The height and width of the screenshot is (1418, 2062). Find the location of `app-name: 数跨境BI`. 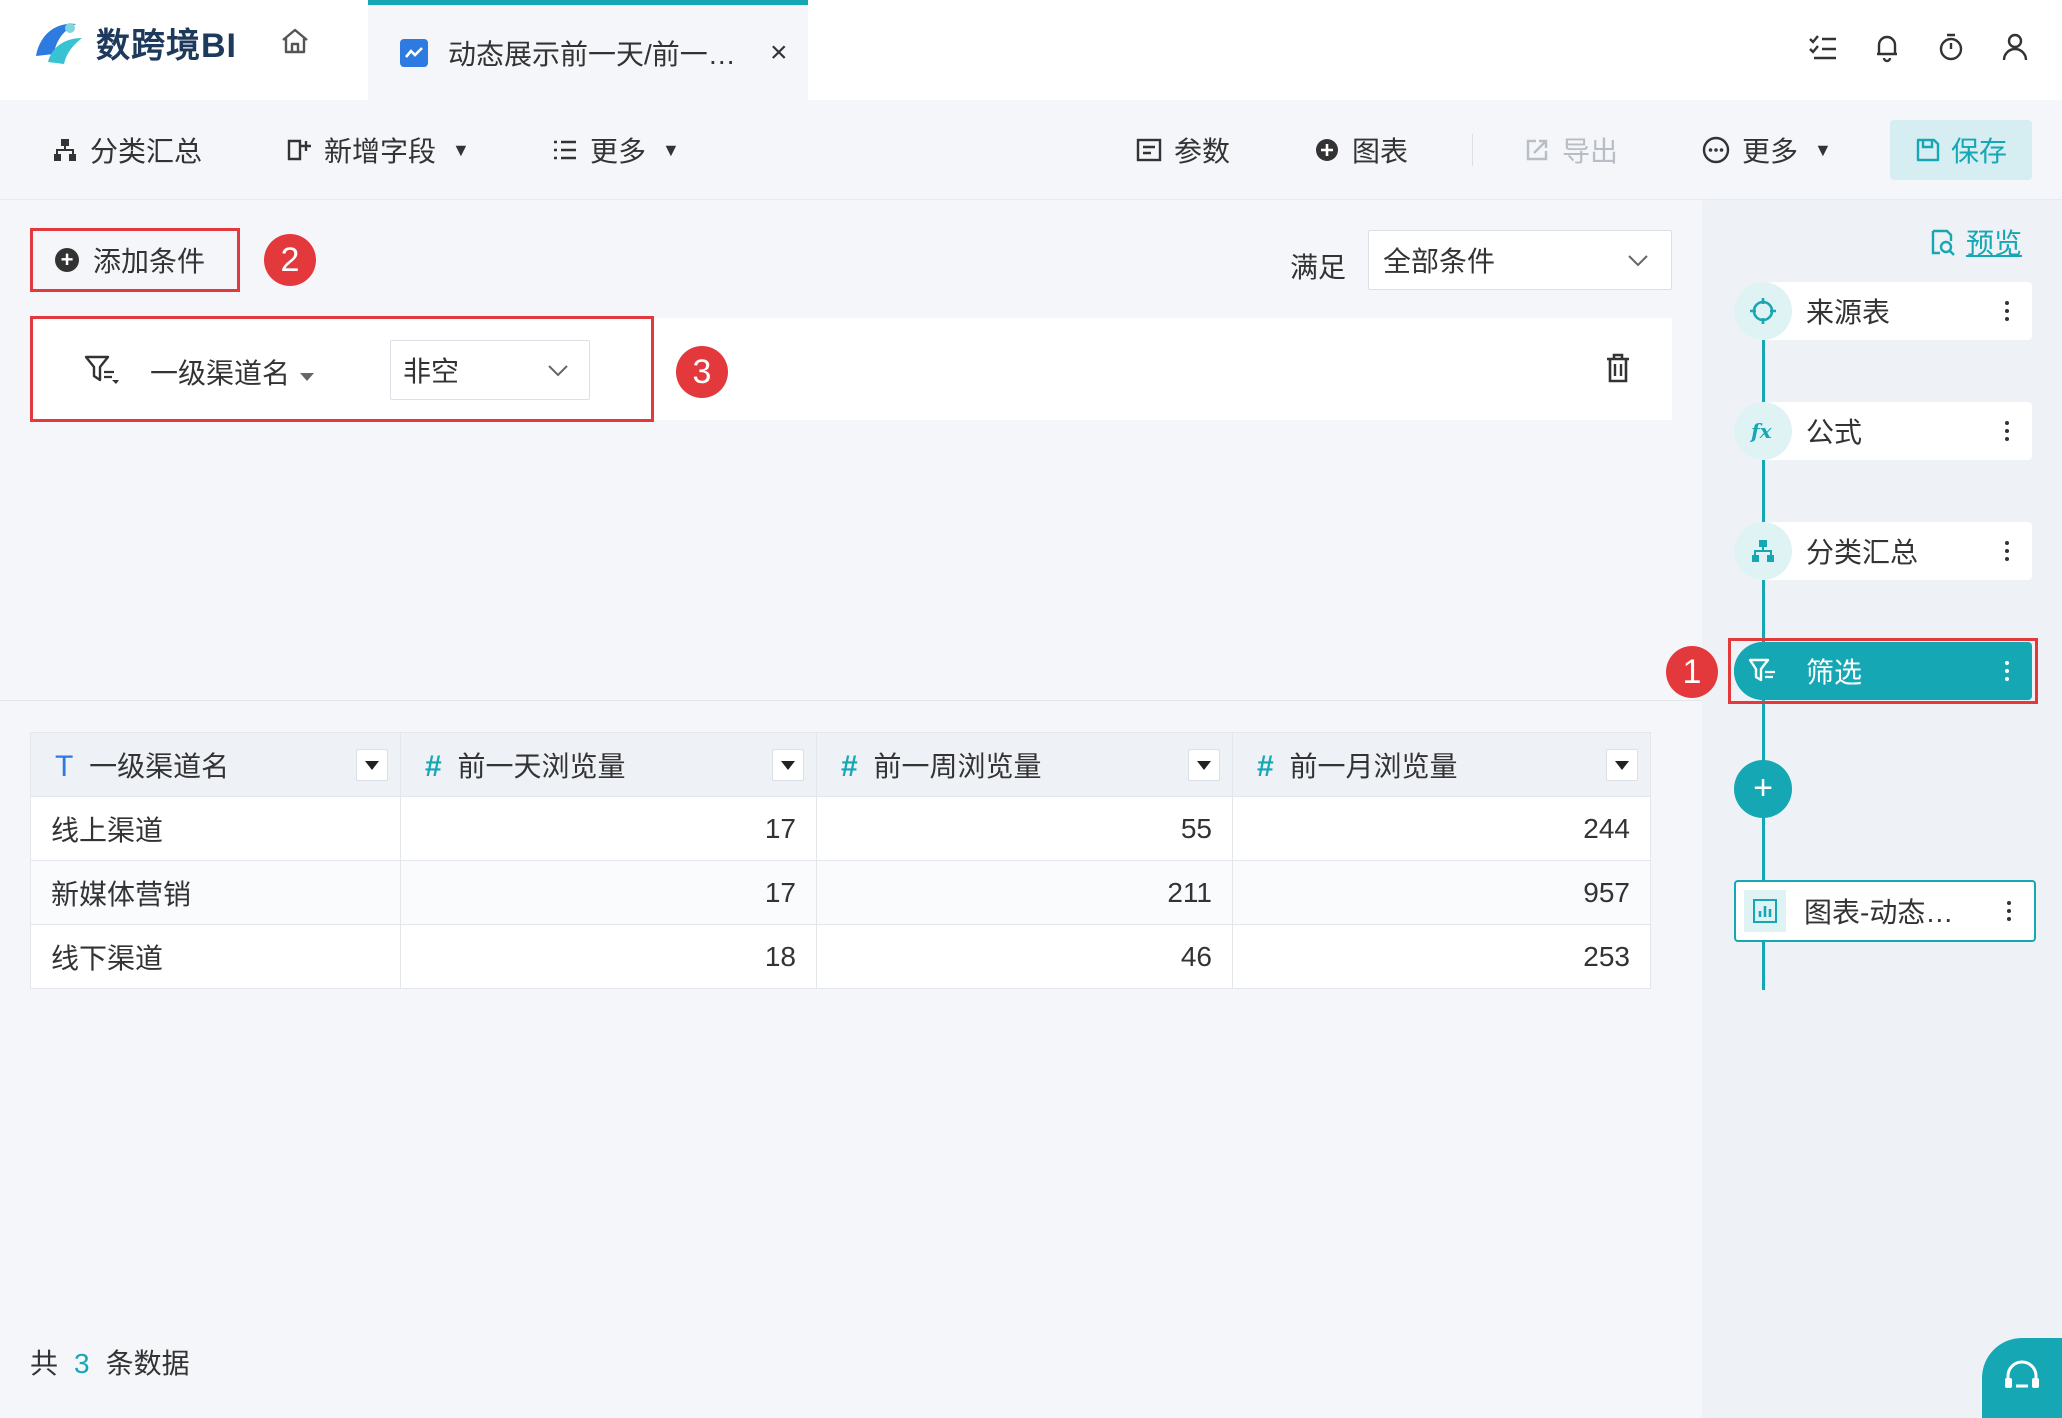

app-name: 数跨境BI is located at coordinates (166, 45).